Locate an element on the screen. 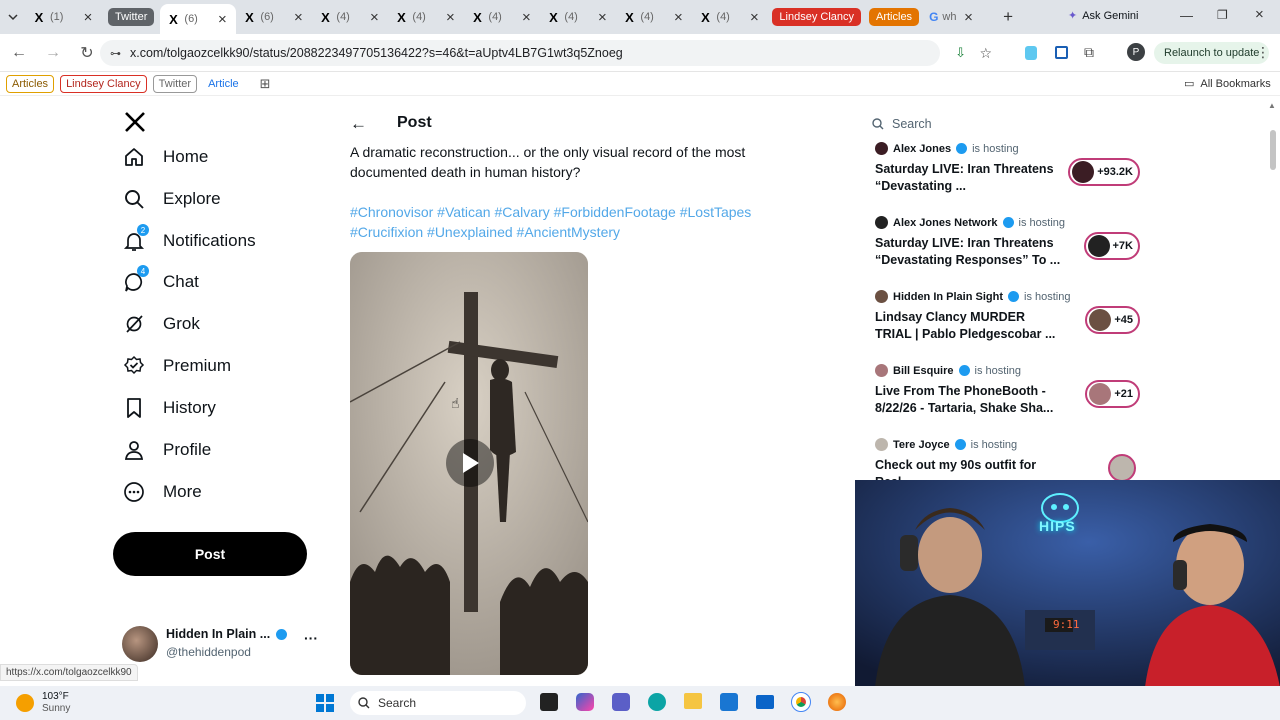 The image size is (1280, 720). site-info-icon: ⊶ is located at coordinates (115, 53).